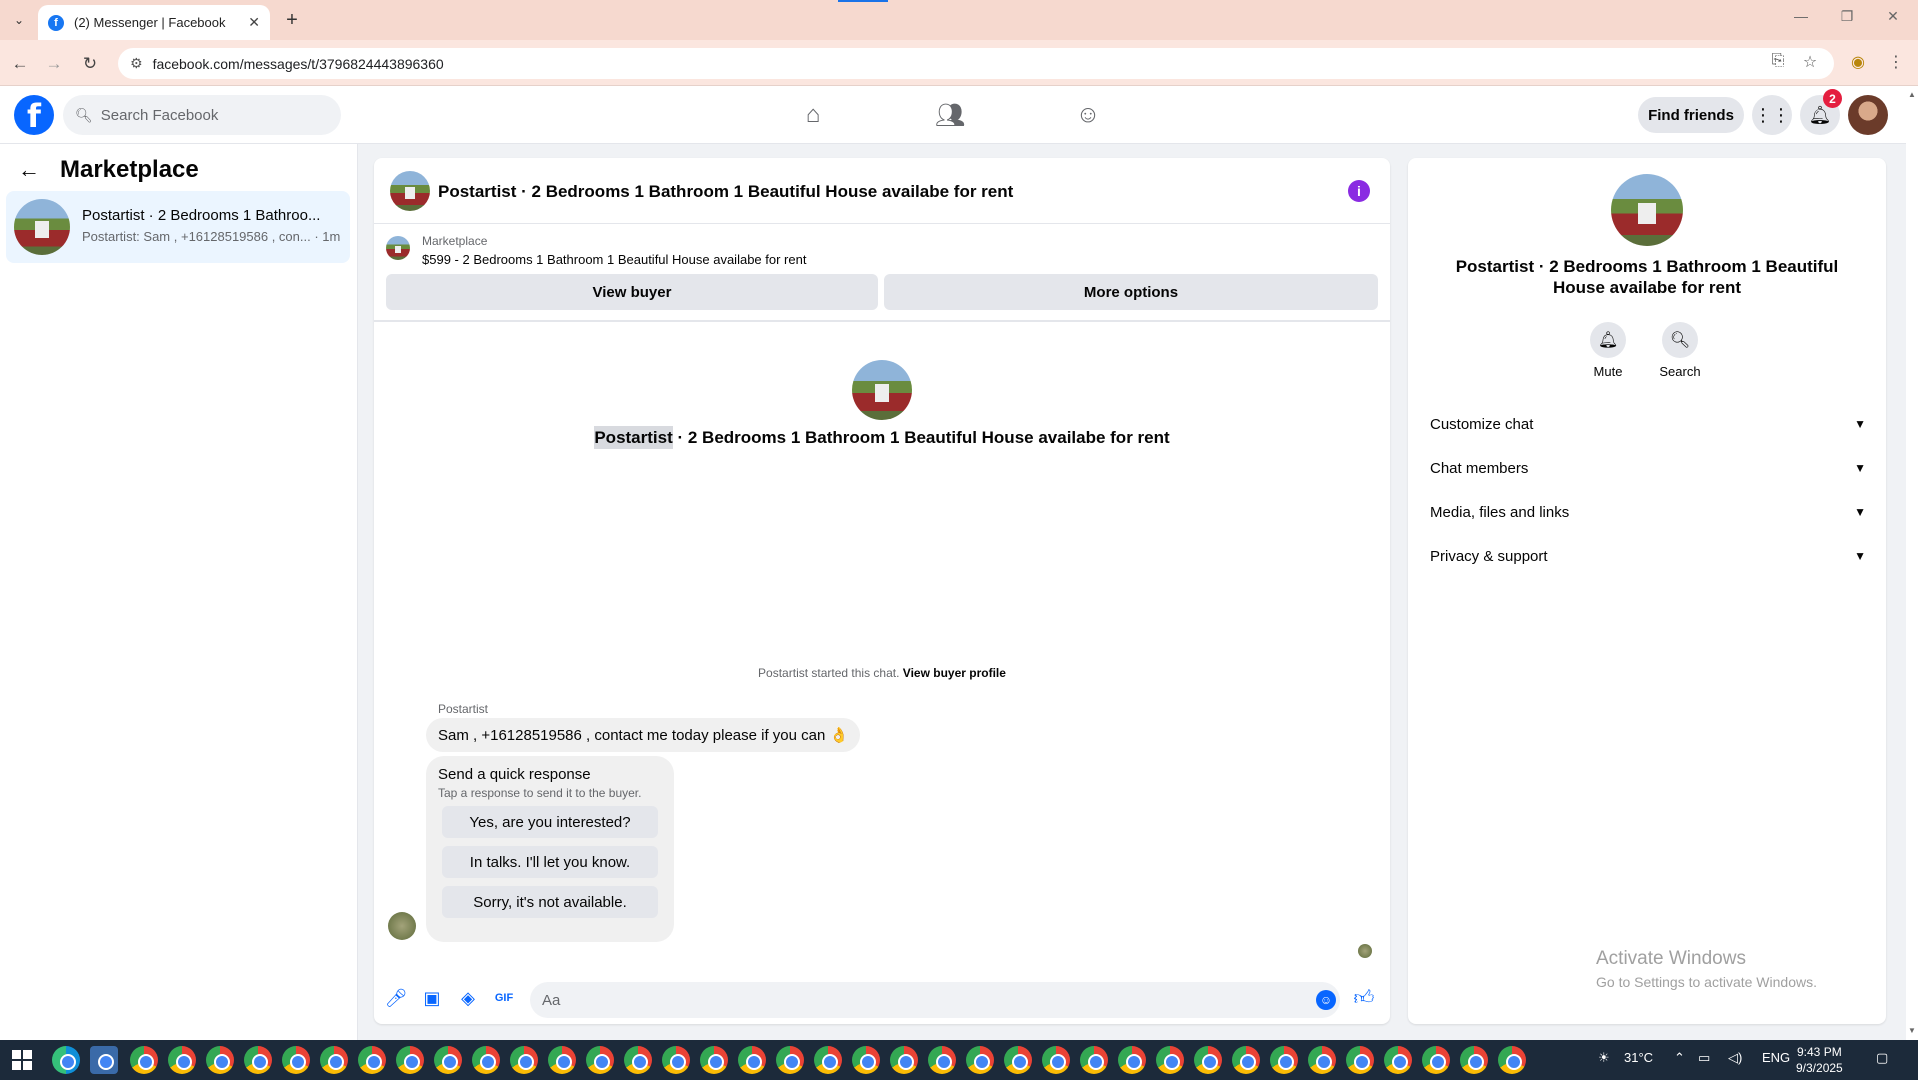 The height and width of the screenshot is (1080, 1918). Describe the element at coordinates (504, 998) in the screenshot. I see `gif-icon: GIF` at that location.